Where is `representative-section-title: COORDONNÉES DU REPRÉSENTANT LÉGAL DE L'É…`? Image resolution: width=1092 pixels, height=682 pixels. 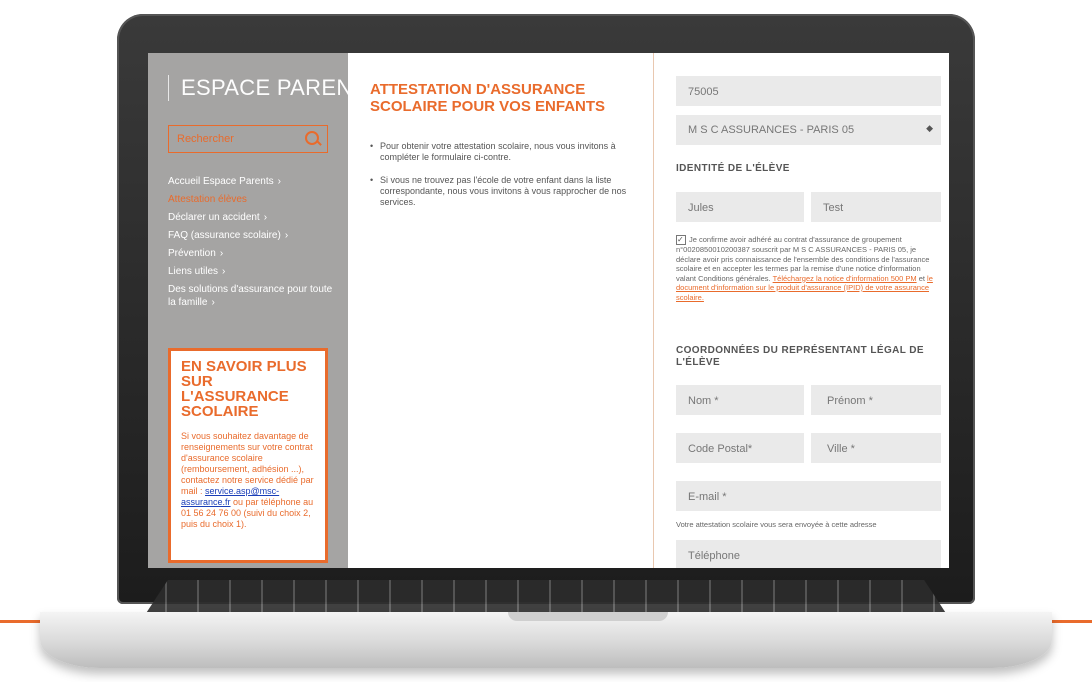
representative-section-title: COORDONNÉES DU REPRÉSENTANT LÉGAL DE L'É… is located at coordinates (800, 356).